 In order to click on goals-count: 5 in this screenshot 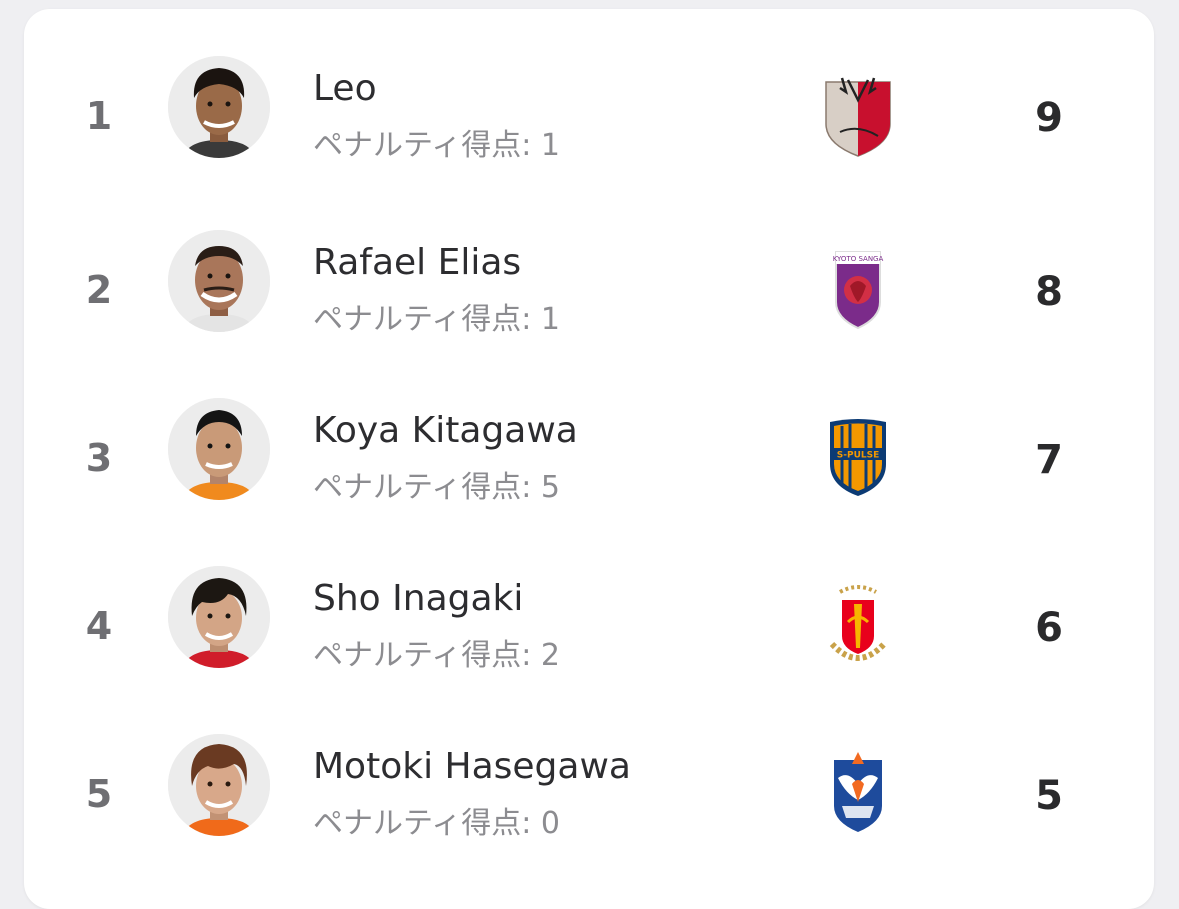, I will do `click(1049, 796)`.